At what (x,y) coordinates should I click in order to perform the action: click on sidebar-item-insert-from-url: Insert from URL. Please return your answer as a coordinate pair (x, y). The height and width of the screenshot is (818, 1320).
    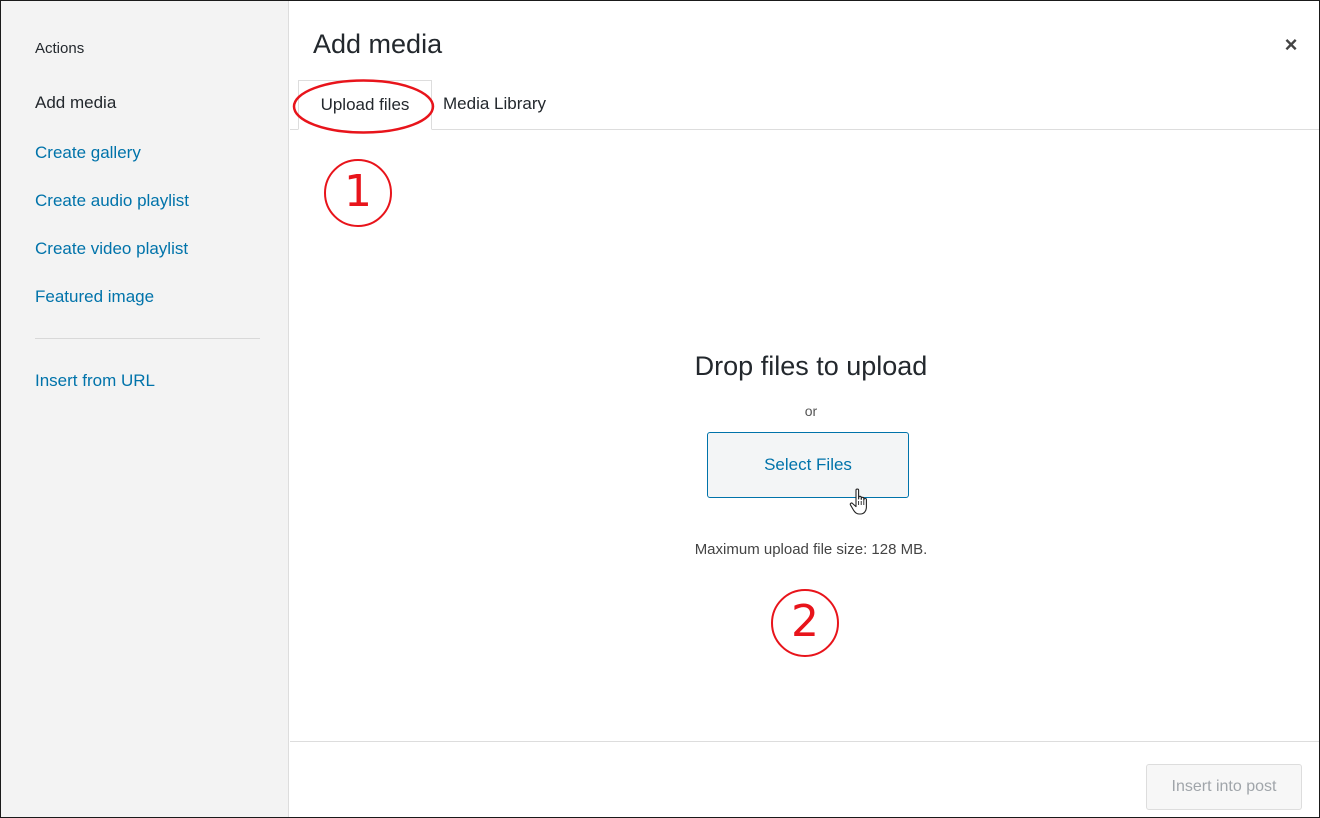
    Looking at the image, I should click on (95, 381).